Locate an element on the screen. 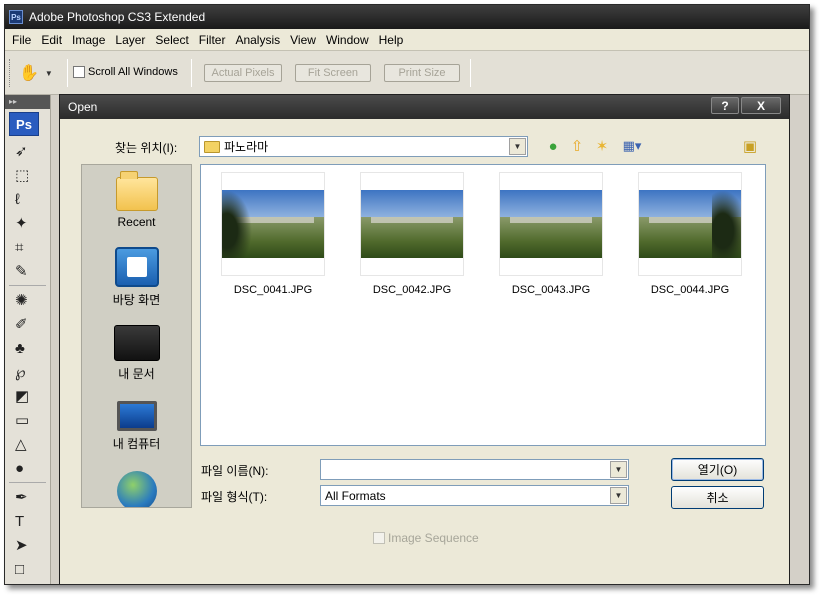 The image size is (823, 599). desktop-icon is located at coordinates (136, 267).